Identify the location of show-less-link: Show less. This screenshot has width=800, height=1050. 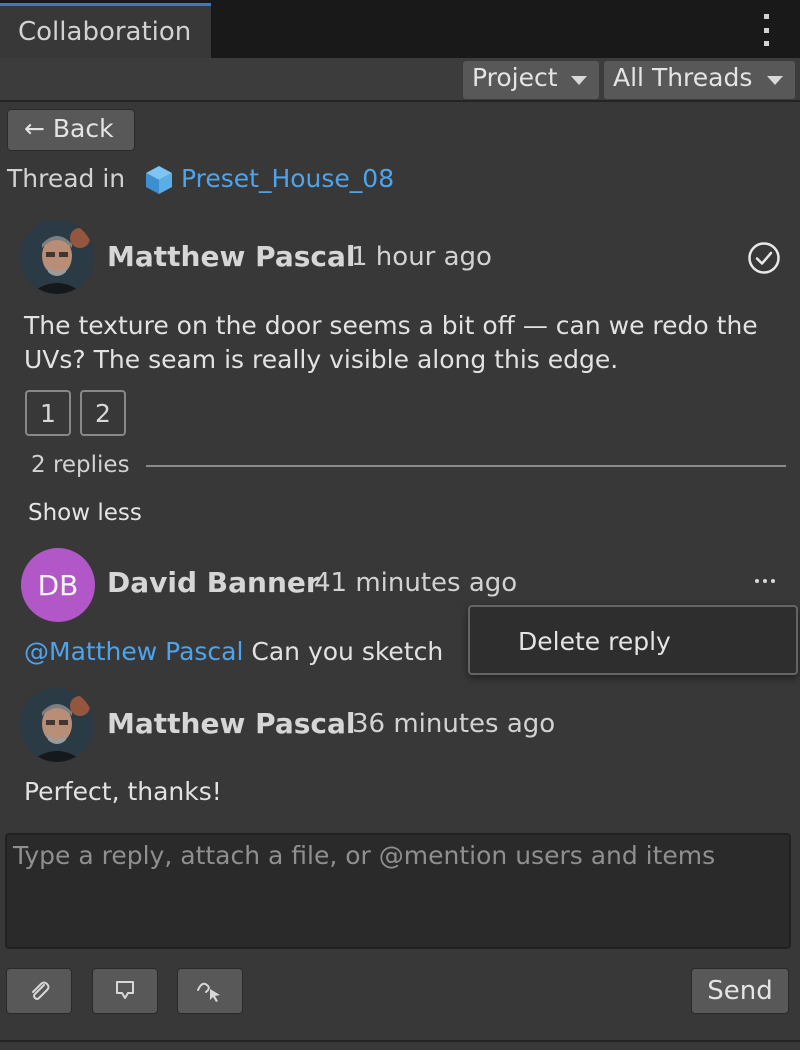
(85, 513).